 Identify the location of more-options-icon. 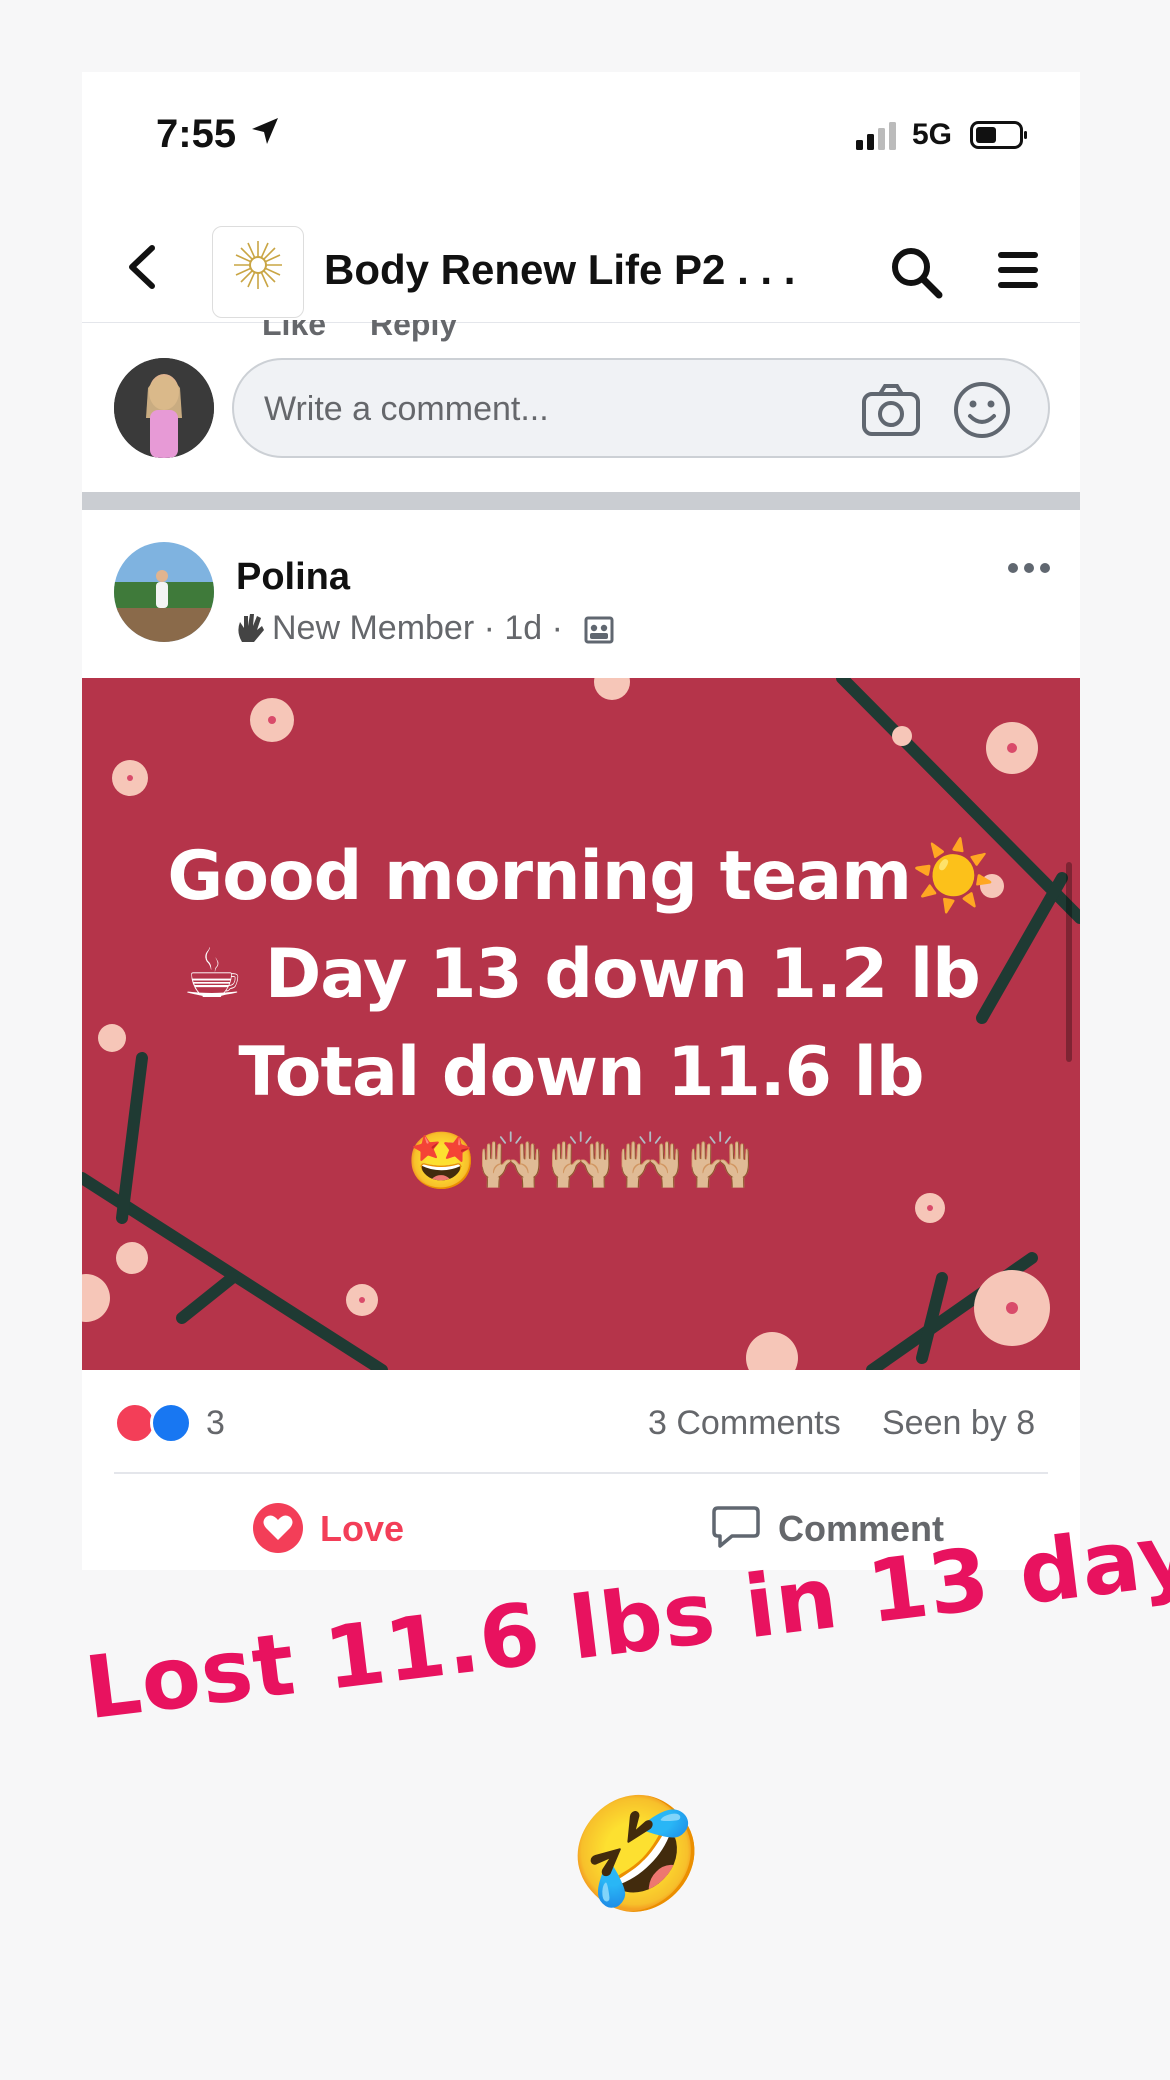
(1029, 568).